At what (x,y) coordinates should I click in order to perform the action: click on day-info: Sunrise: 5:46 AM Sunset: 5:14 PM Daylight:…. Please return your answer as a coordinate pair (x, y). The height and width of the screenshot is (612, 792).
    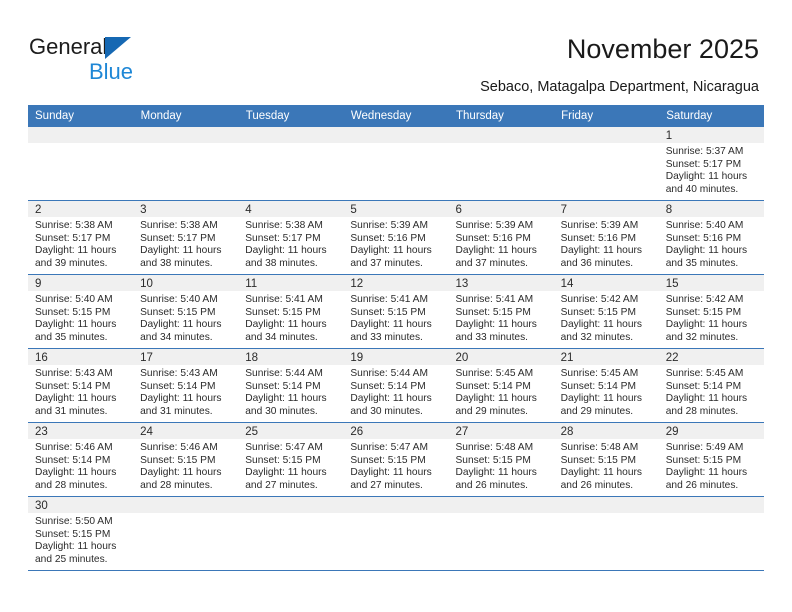
    Looking at the image, I should click on (80, 465).